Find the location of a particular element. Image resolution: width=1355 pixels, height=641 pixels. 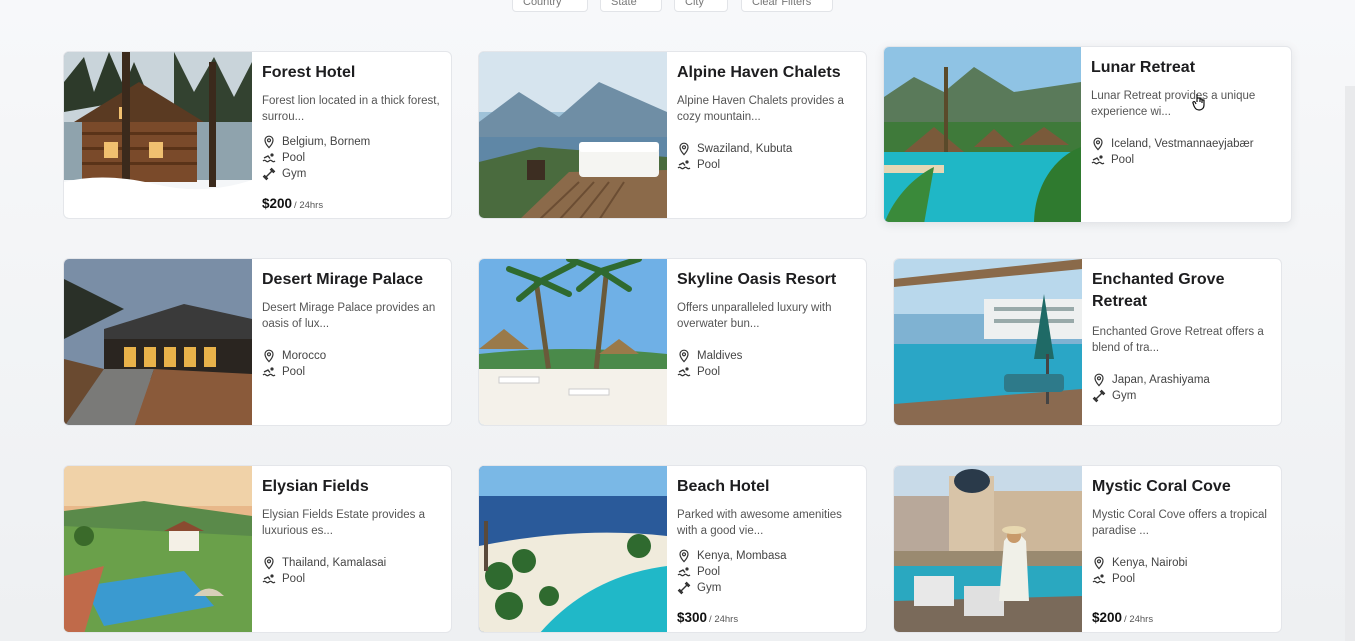

hotel-meta: Swaziland, Kubuta Pool is located at coordinates (766, 157).